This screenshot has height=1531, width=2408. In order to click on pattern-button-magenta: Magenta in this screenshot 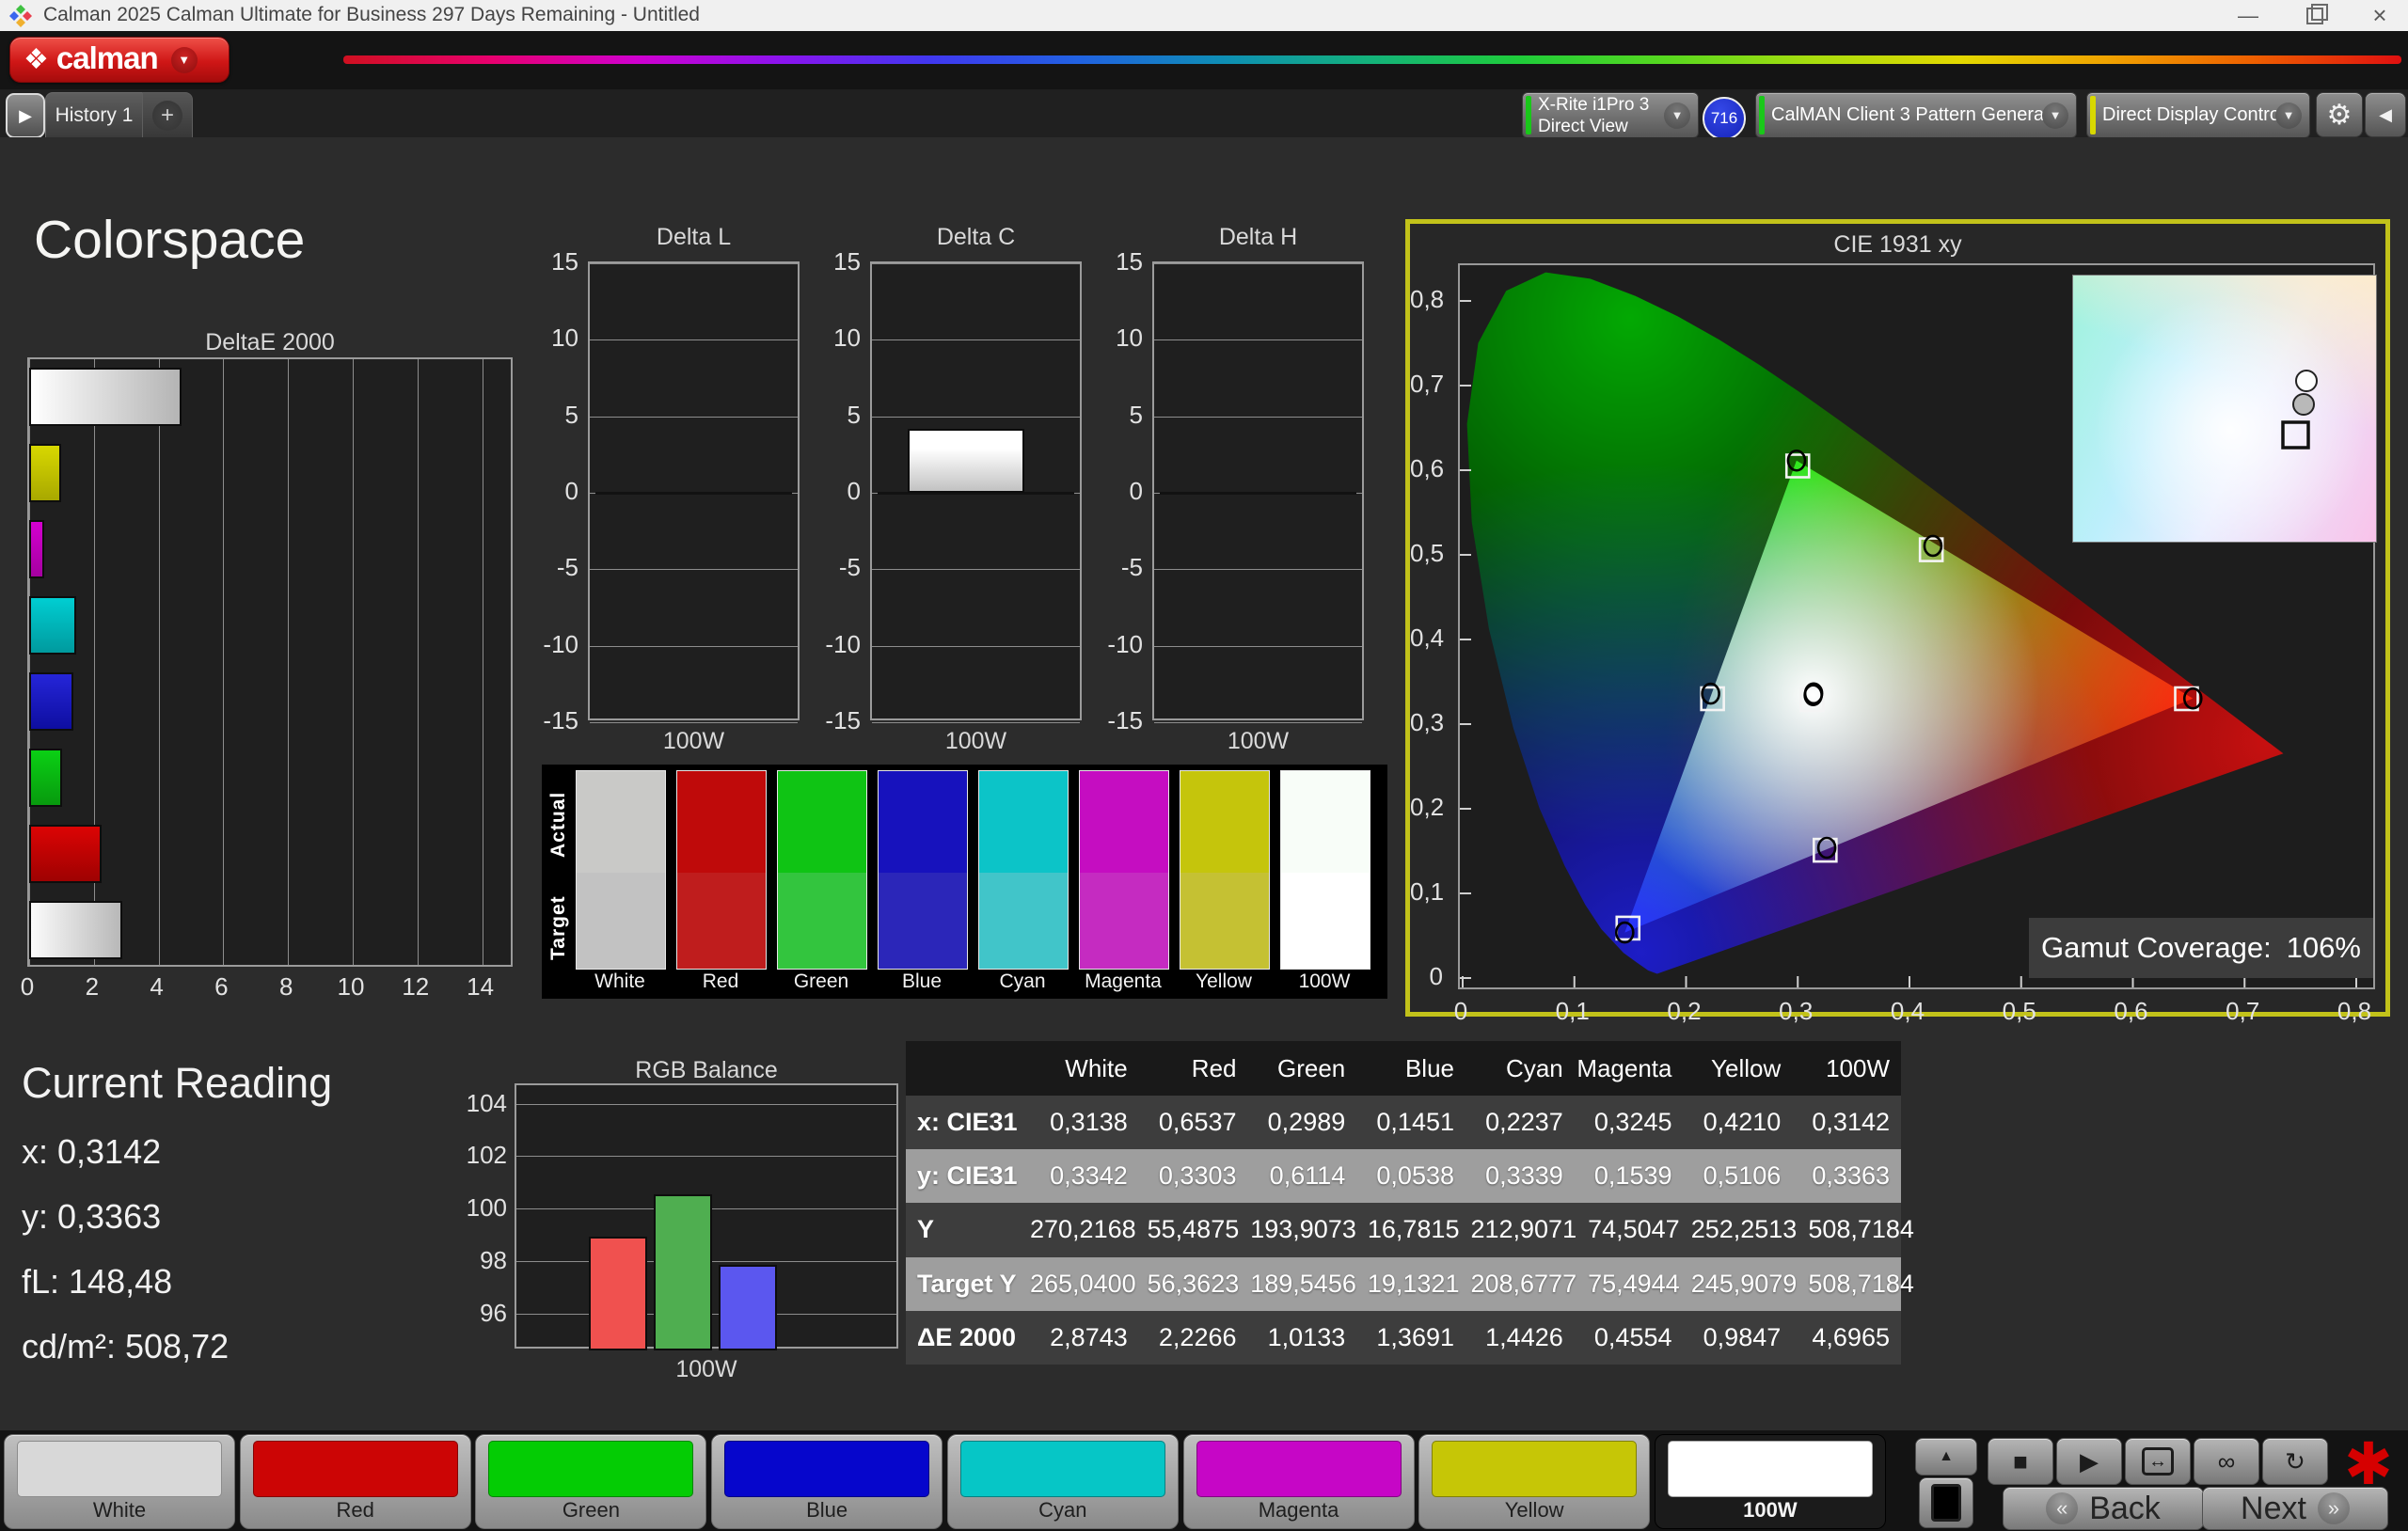, I will do `click(1299, 1481)`.